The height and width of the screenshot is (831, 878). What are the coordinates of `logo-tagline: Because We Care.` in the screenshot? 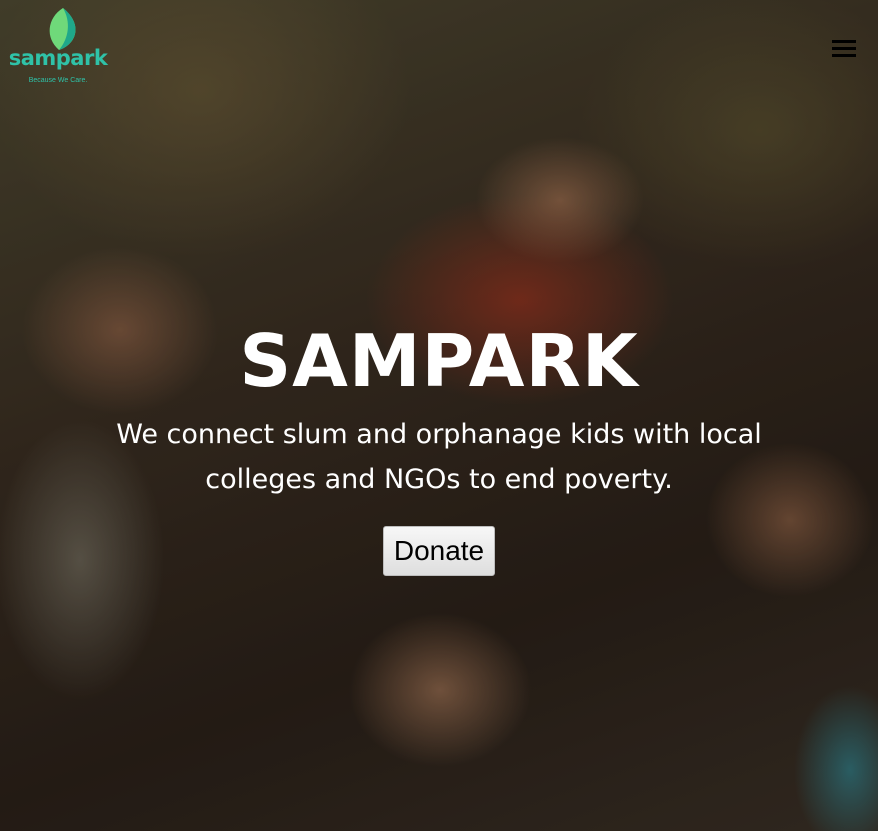 It's located at (58, 80).